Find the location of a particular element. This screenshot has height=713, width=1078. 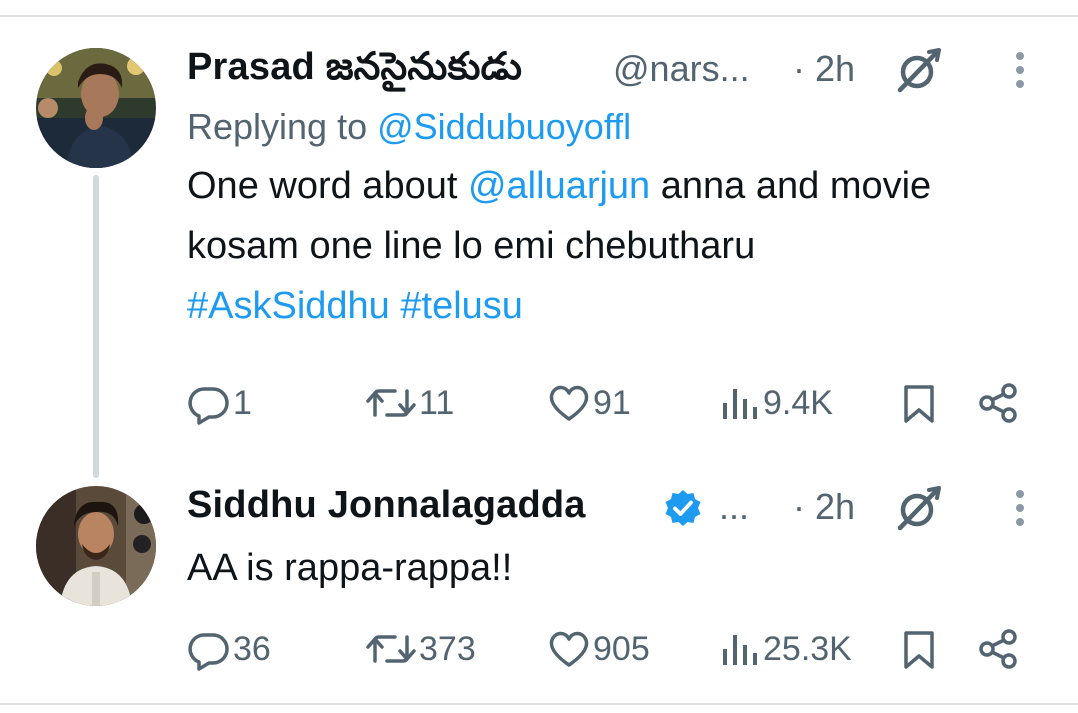

author-name: Siddhu Jonnalagadda is located at coordinates (386, 505).